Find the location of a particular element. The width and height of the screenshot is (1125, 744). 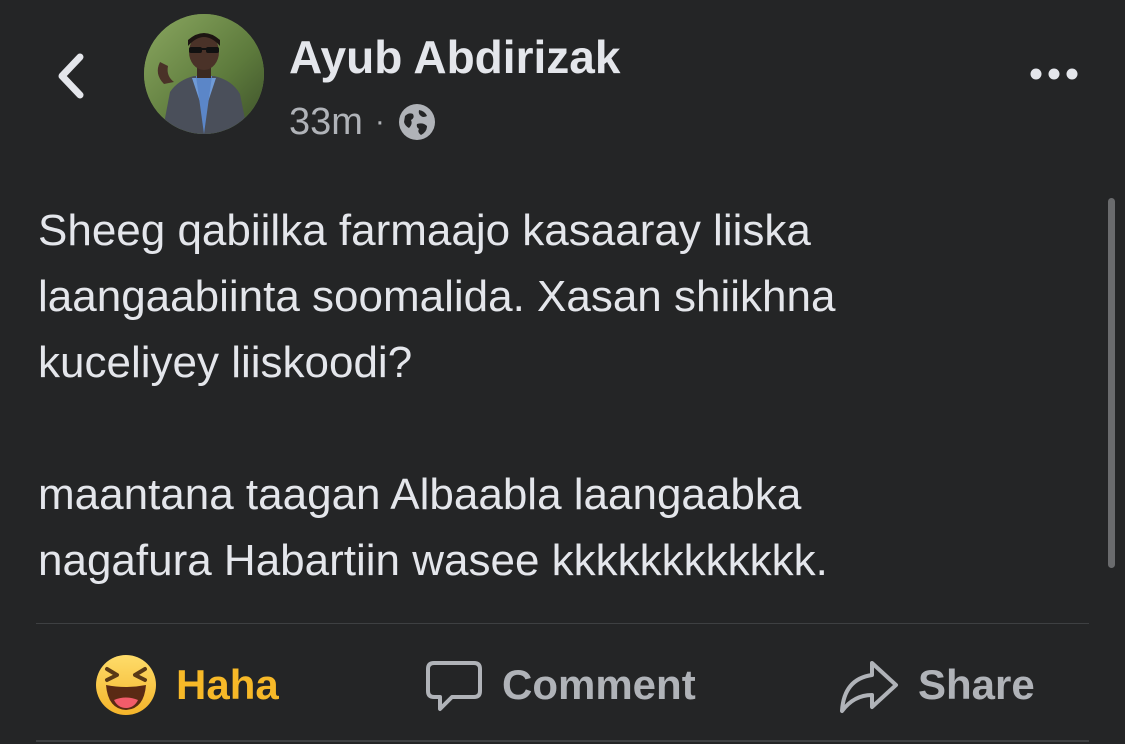

comment-button: Comment is located at coordinates (560, 685).